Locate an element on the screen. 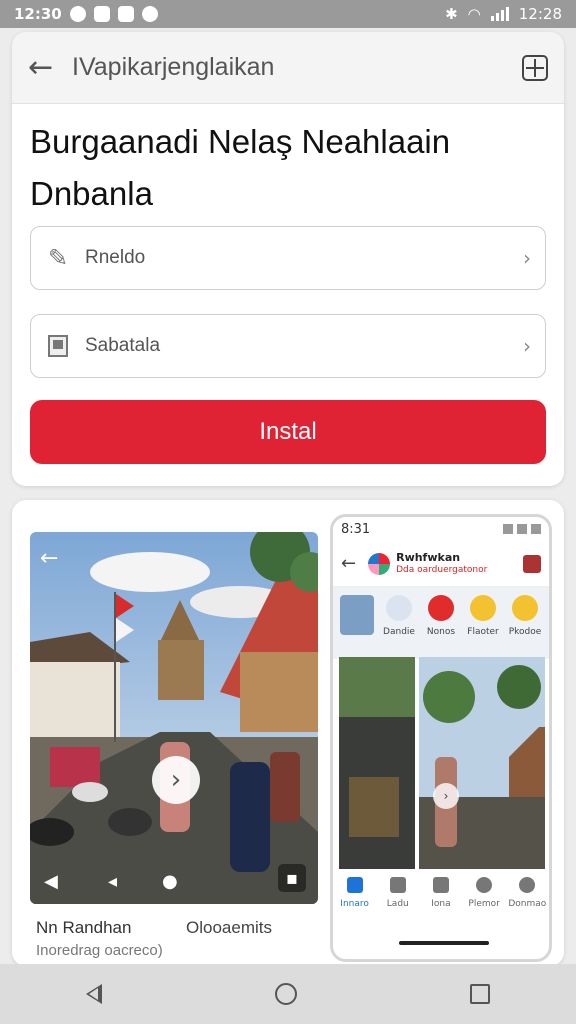 This screenshot has height=1024, width=576. prev-control-icon: ◂ is located at coordinates (112, 881).